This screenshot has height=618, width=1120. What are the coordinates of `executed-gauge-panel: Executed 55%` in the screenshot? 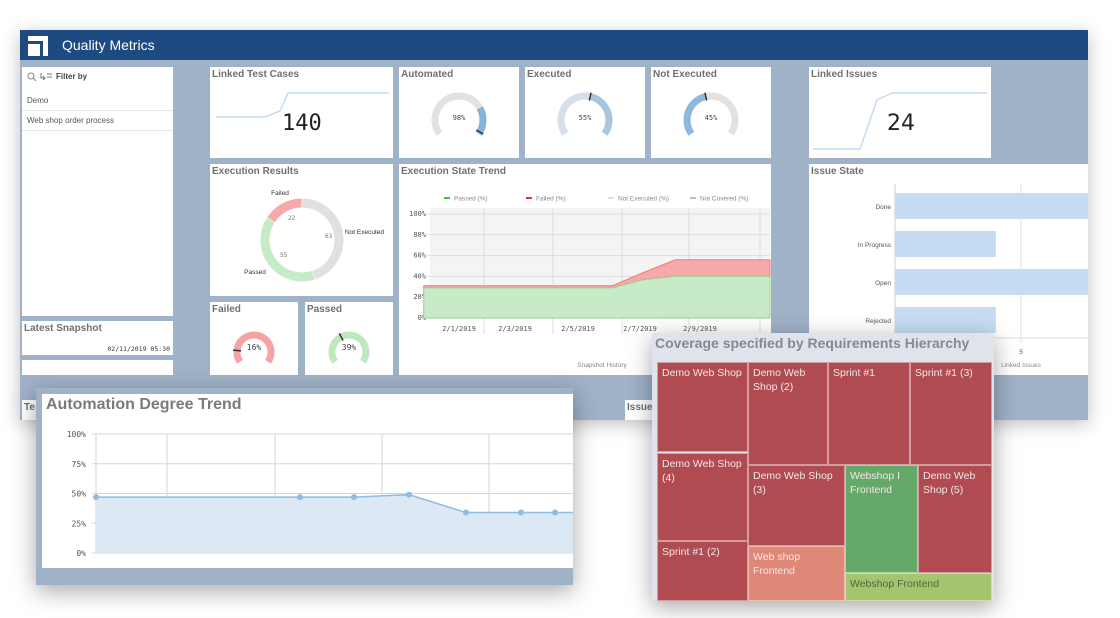 It's located at (585, 112).